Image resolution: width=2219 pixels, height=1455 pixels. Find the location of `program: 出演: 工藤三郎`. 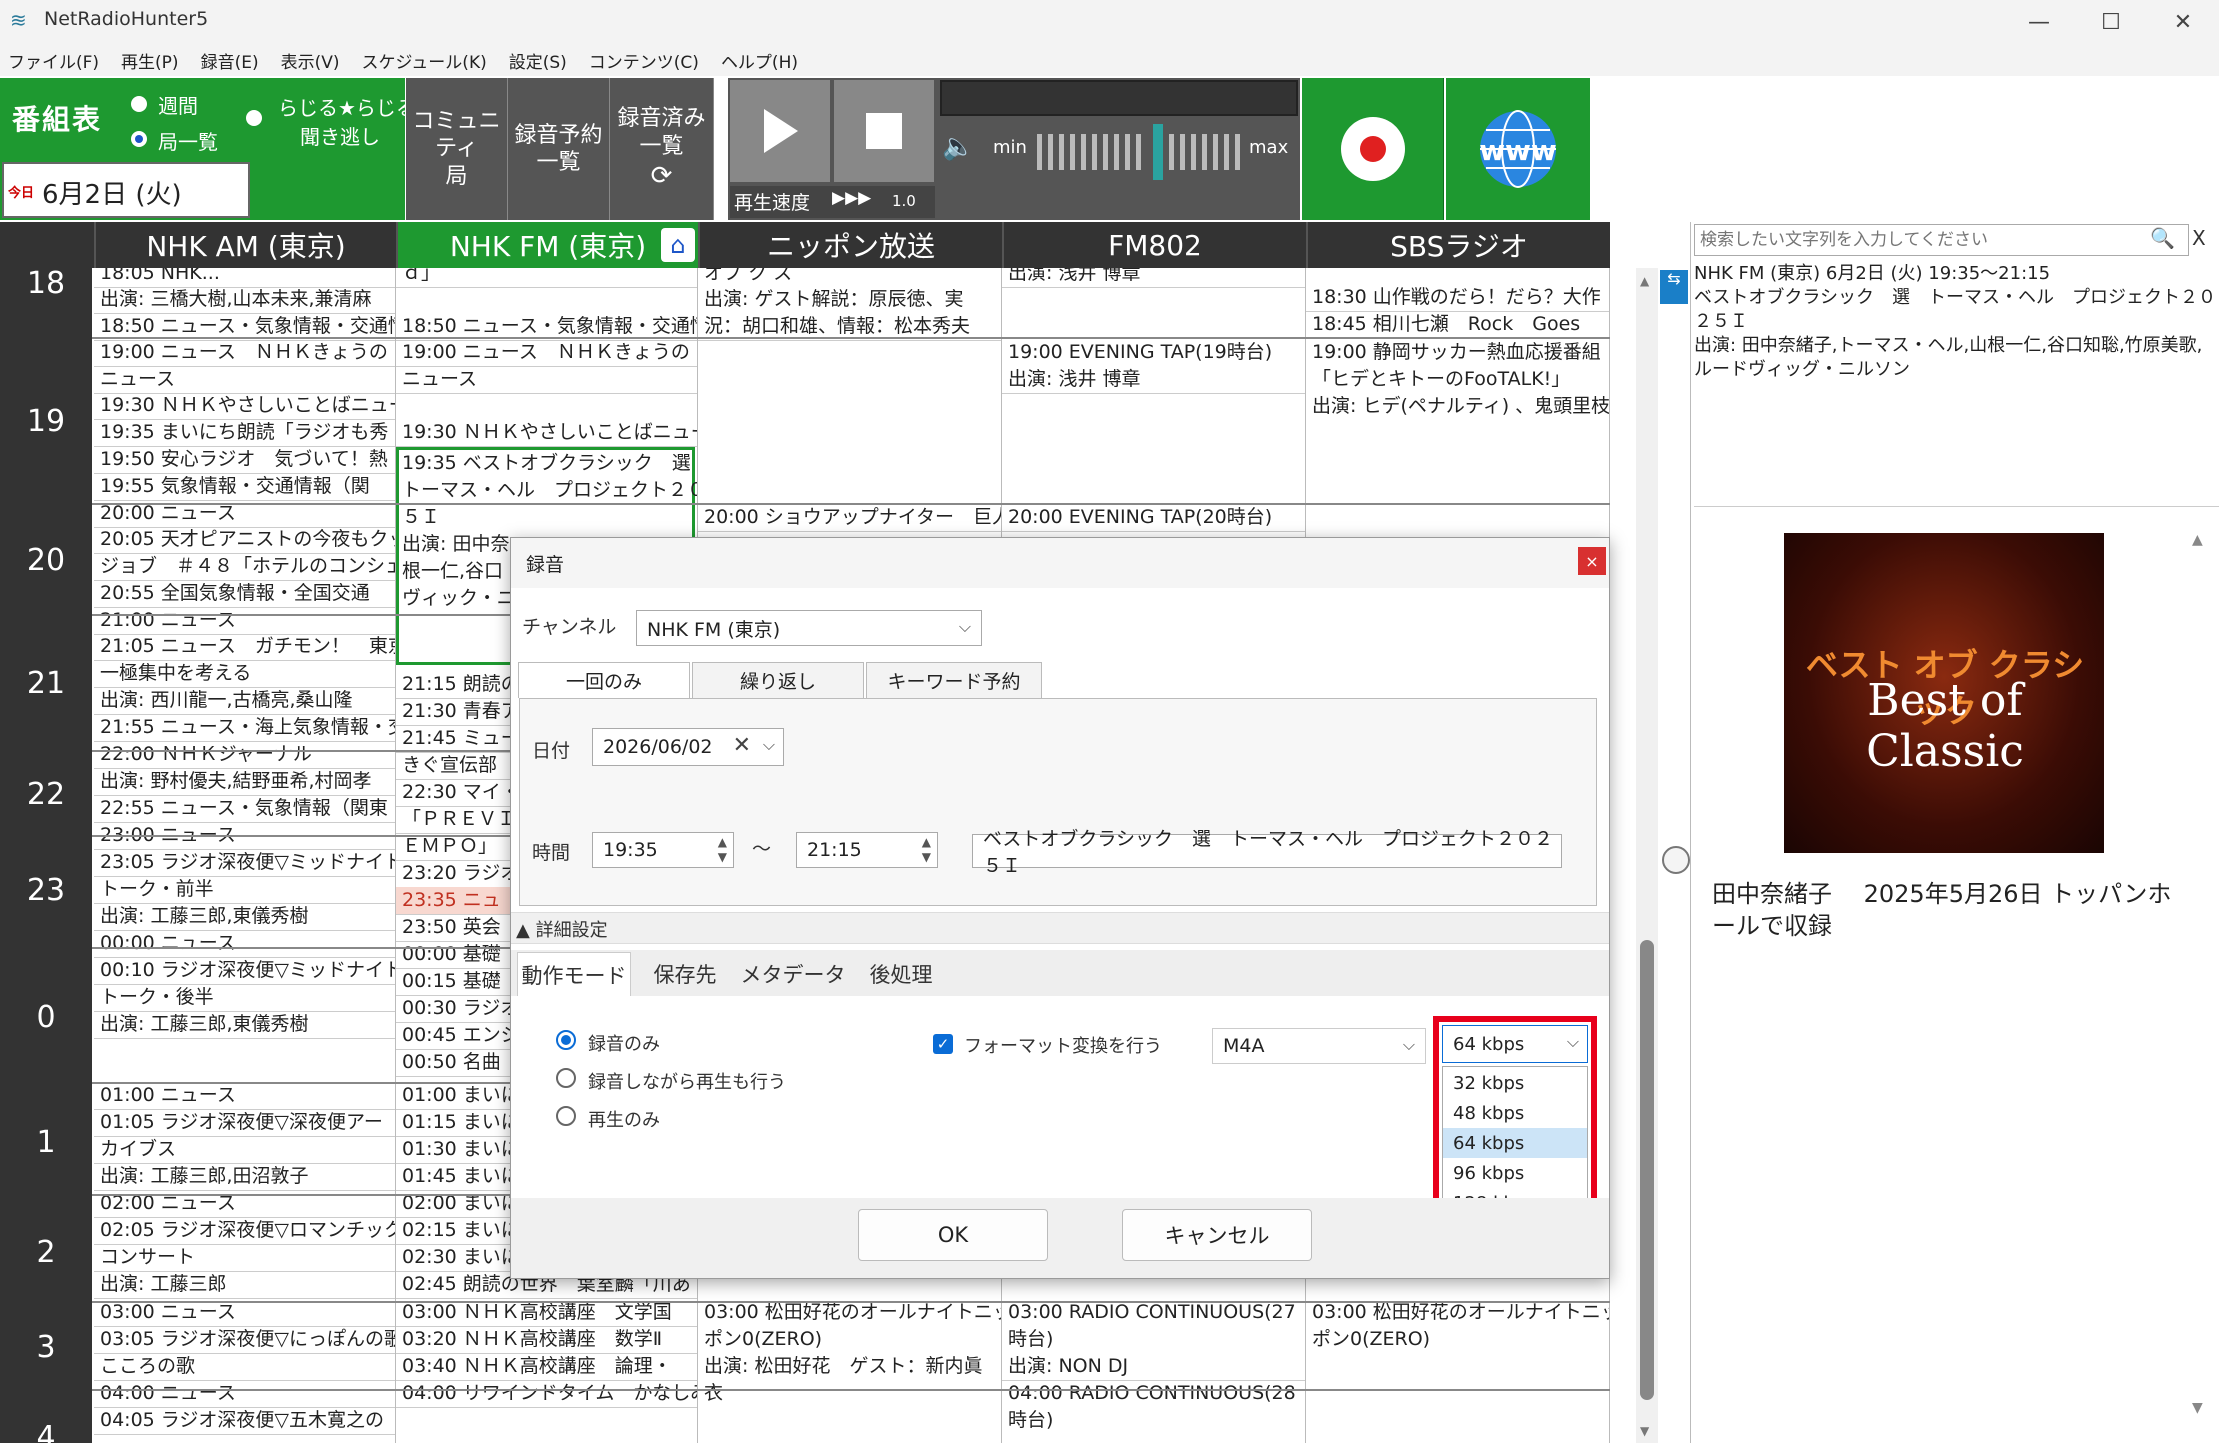

program: 出演: 工藤三郎 is located at coordinates (244, 1285).